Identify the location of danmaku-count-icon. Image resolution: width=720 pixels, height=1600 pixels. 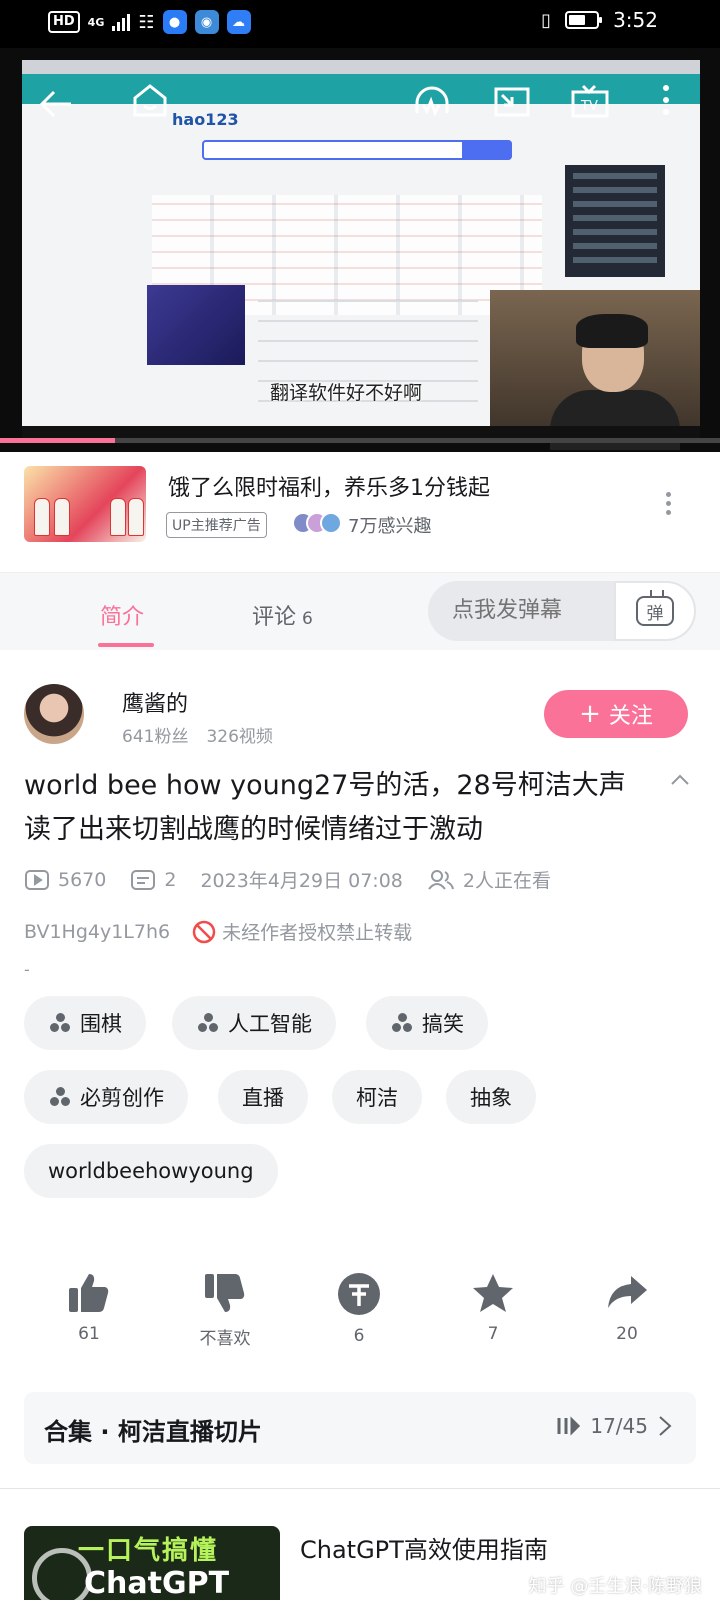
(143, 879).